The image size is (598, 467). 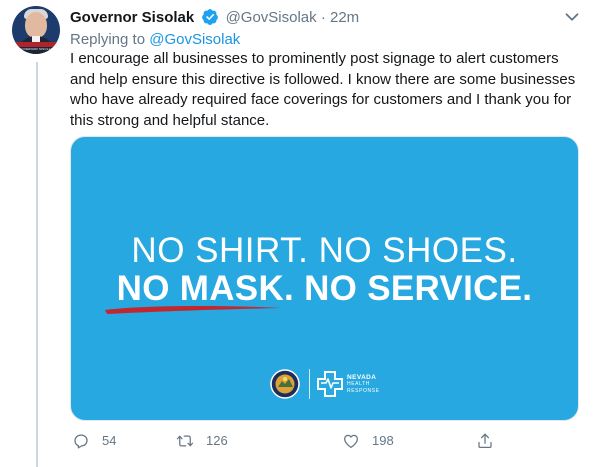 I want to click on nevada-health-response-logo-text: NEVADA HEALTH RESPONSE, so click(x=363, y=384).